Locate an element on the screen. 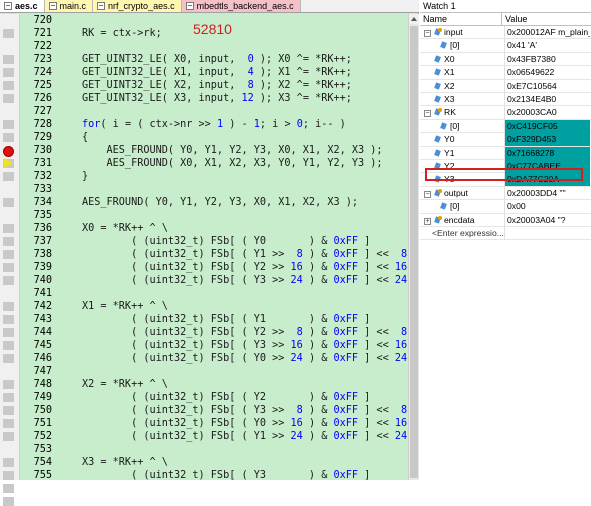 The height and width of the screenshot is (506, 591). code-line: 748 X2 = *RK++ ^ \ is located at coordinates (214, 384).